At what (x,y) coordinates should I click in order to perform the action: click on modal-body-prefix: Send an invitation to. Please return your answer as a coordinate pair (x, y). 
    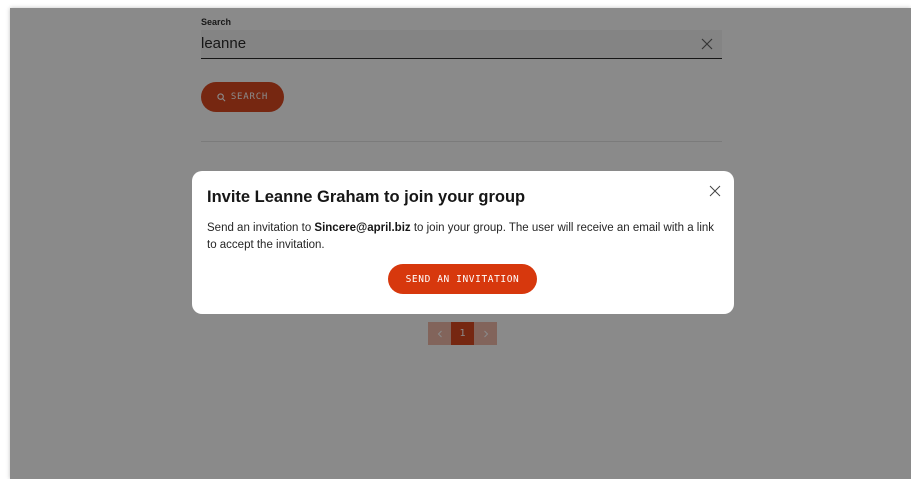
    Looking at the image, I should click on (261, 228).